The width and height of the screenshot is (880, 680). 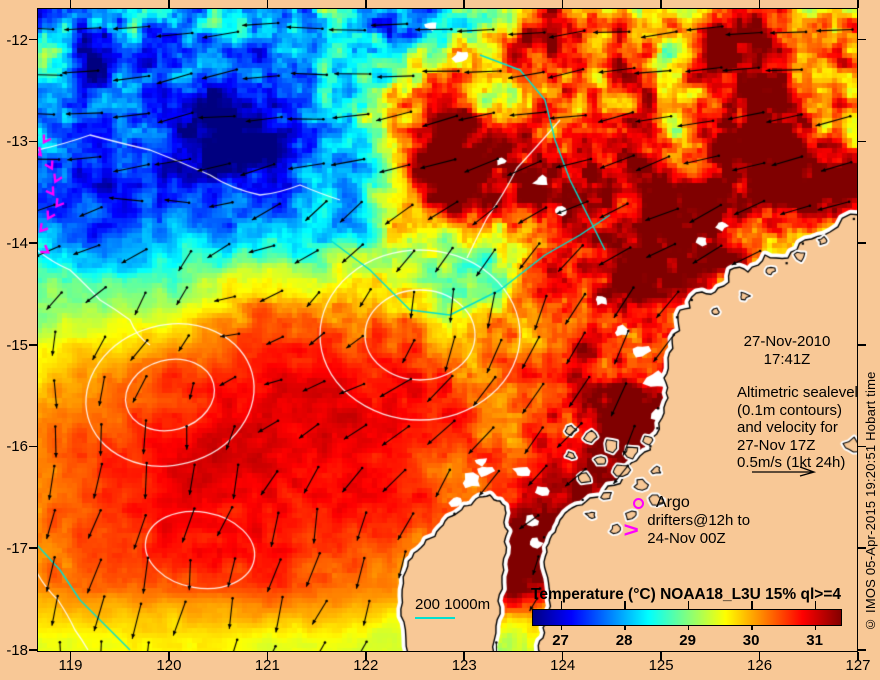 What do you see at coordinates (17, 650) in the screenshot?
I see `y-tick-label: -18` at bounding box center [17, 650].